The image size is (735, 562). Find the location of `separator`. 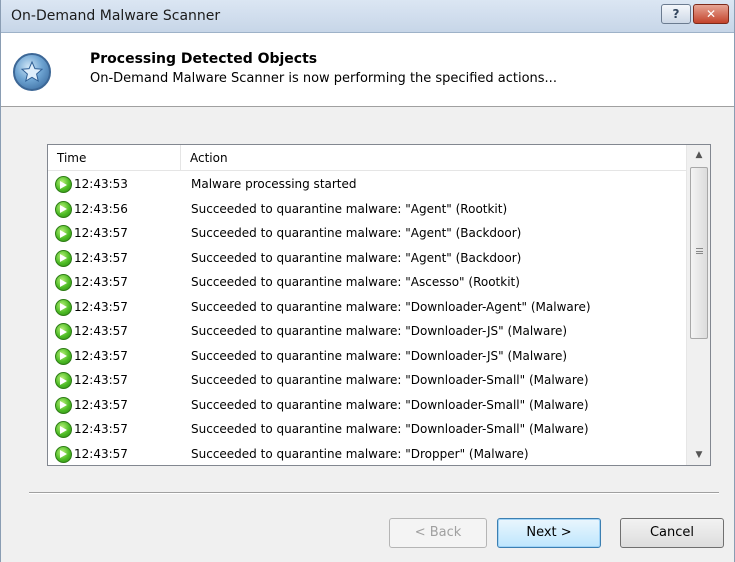

separator is located at coordinates (374, 493).